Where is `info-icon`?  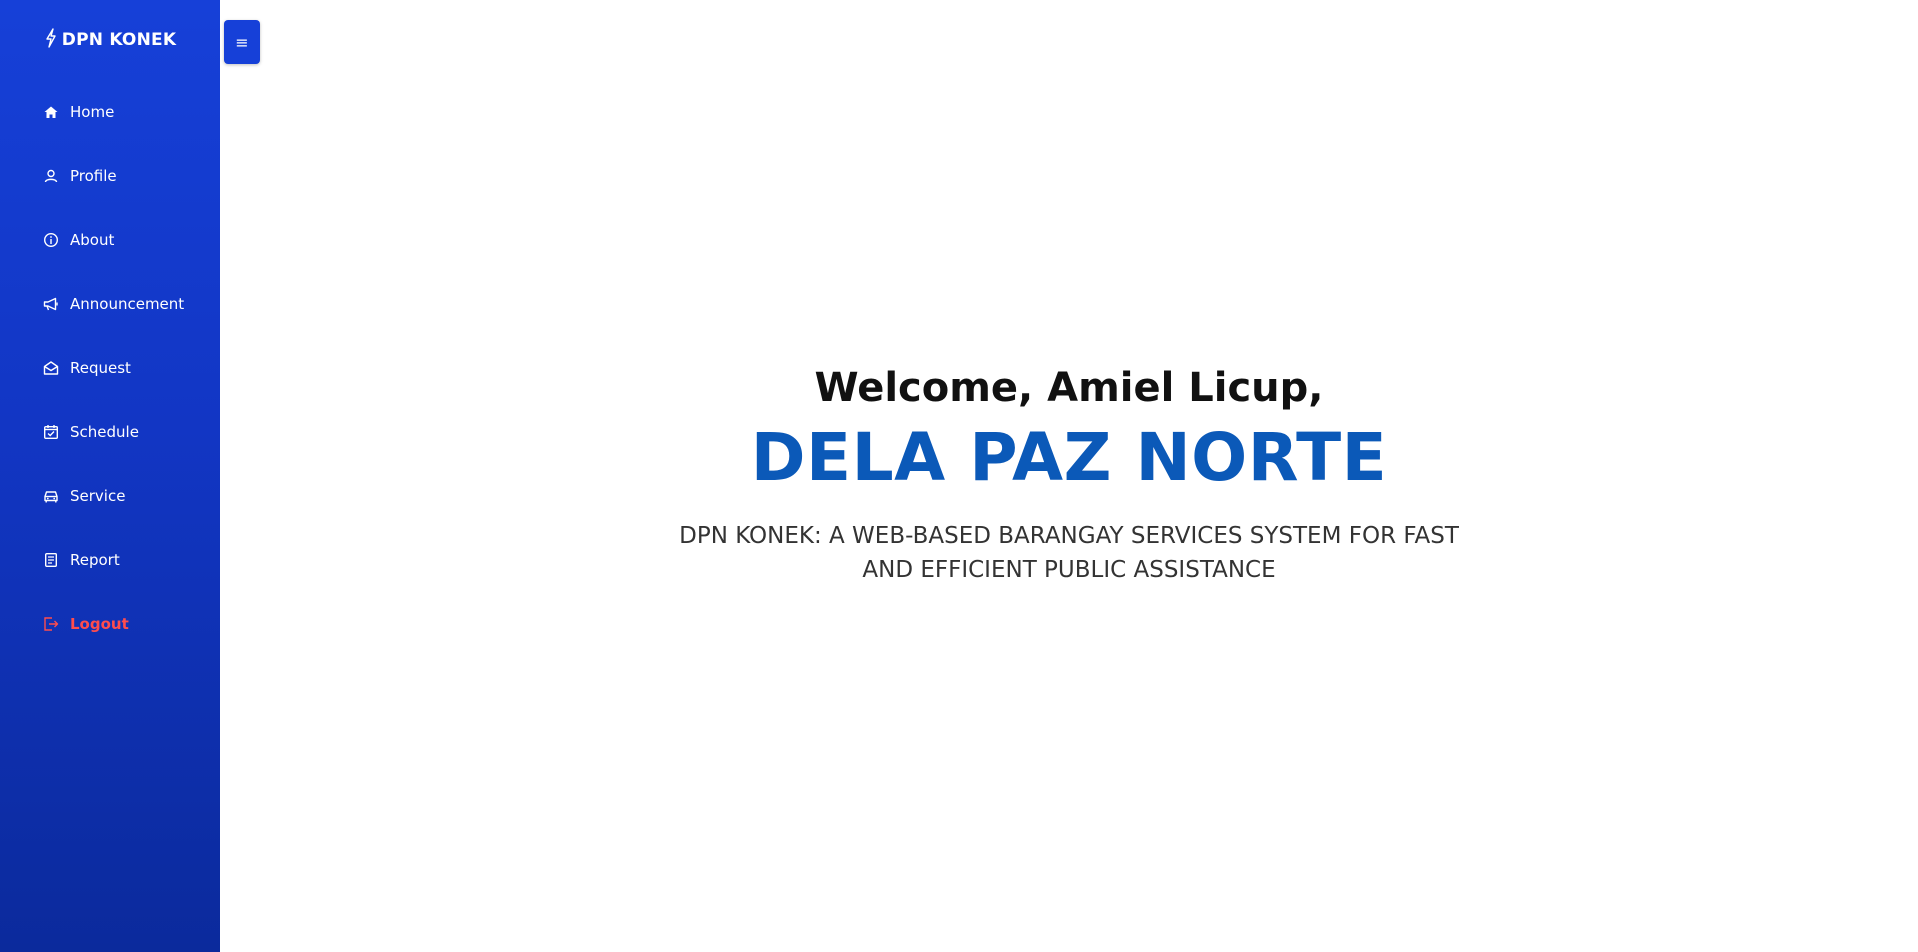 info-icon is located at coordinates (51, 240).